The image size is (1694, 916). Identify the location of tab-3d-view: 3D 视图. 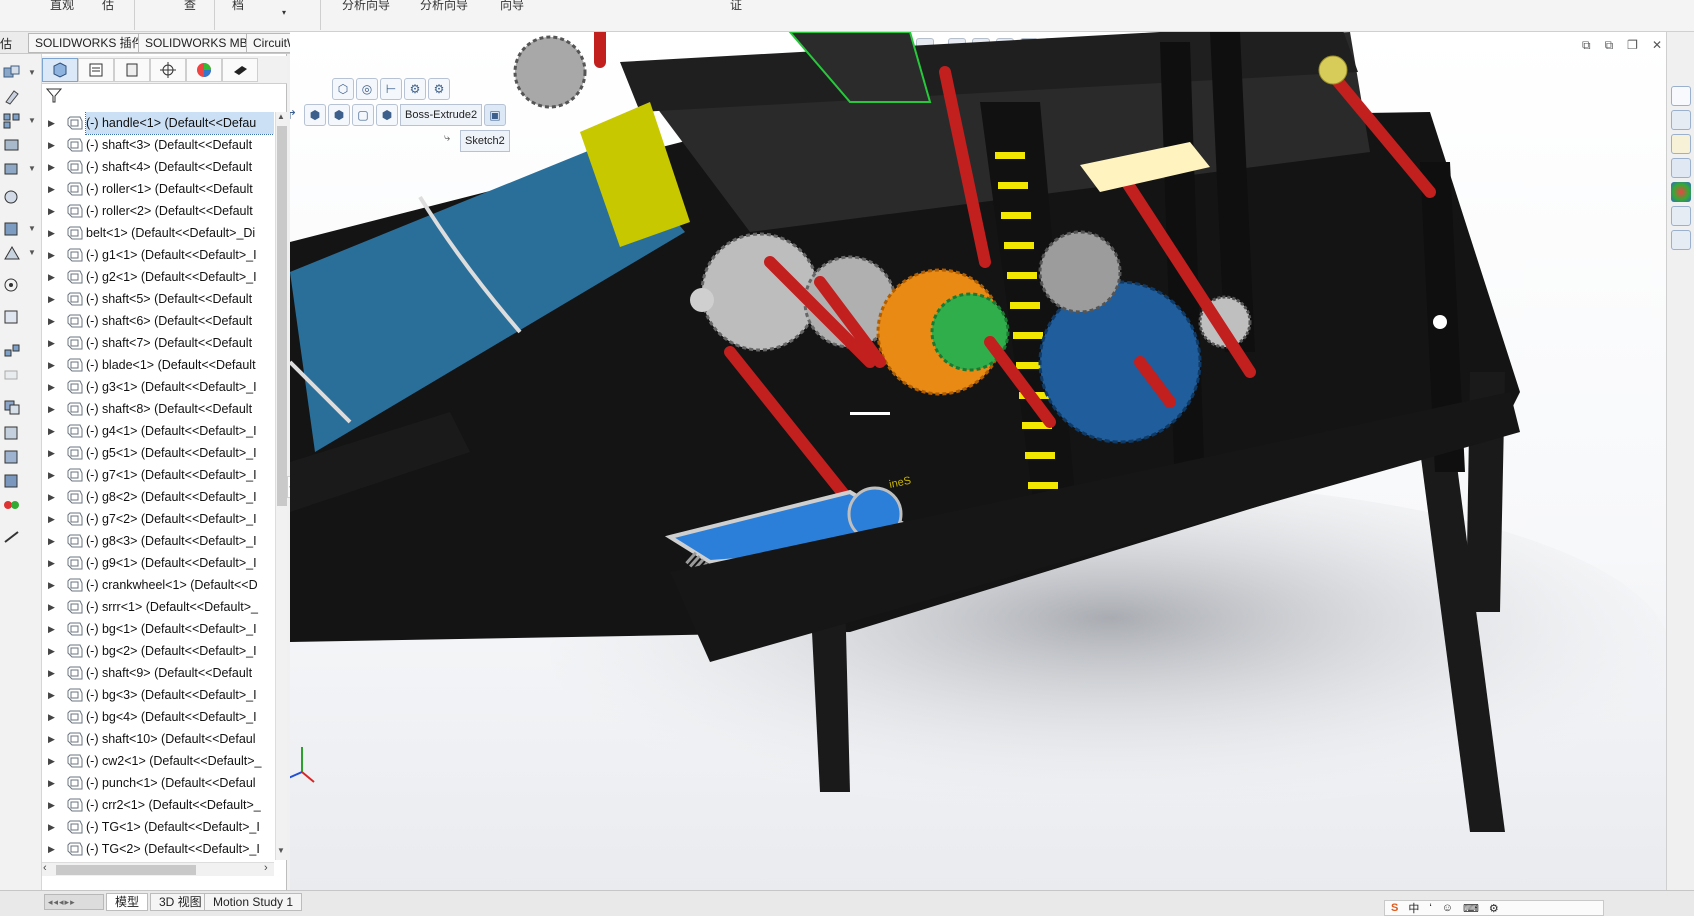
(180, 902).